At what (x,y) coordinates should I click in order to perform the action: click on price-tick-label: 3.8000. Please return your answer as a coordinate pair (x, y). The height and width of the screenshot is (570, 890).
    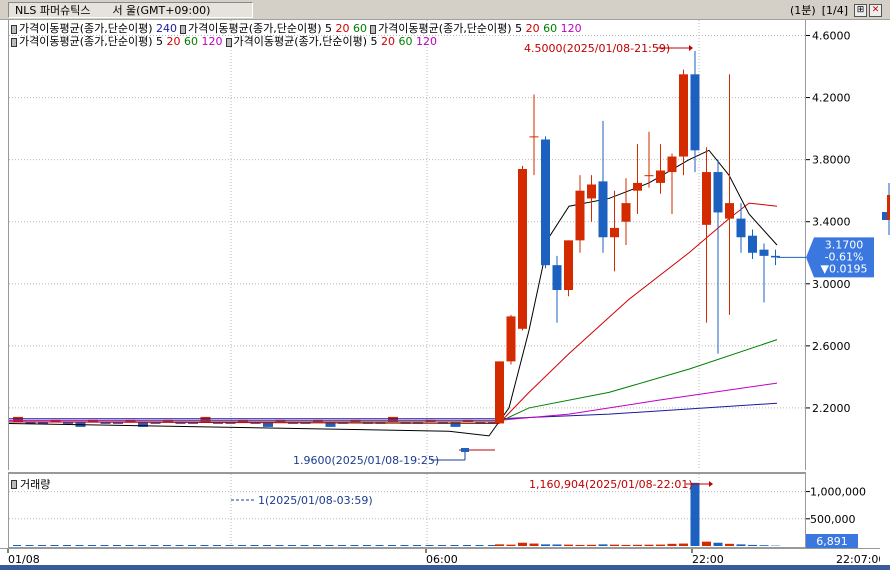
    Looking at the image, I should click on (831, 160).